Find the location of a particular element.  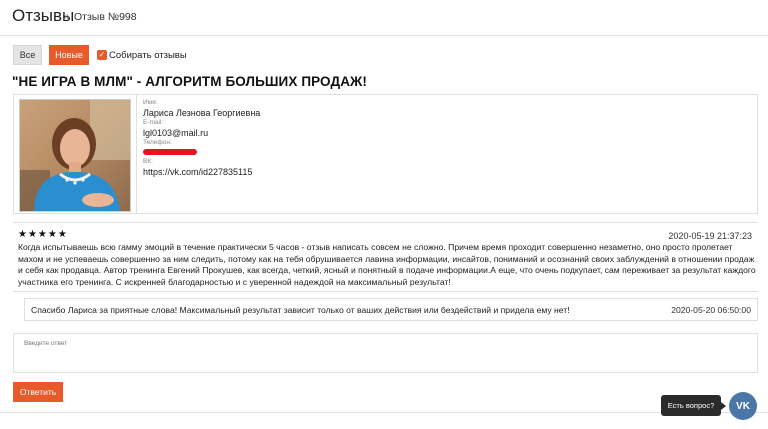

phone-label: Телефон: is located at coordinates (157, 142).